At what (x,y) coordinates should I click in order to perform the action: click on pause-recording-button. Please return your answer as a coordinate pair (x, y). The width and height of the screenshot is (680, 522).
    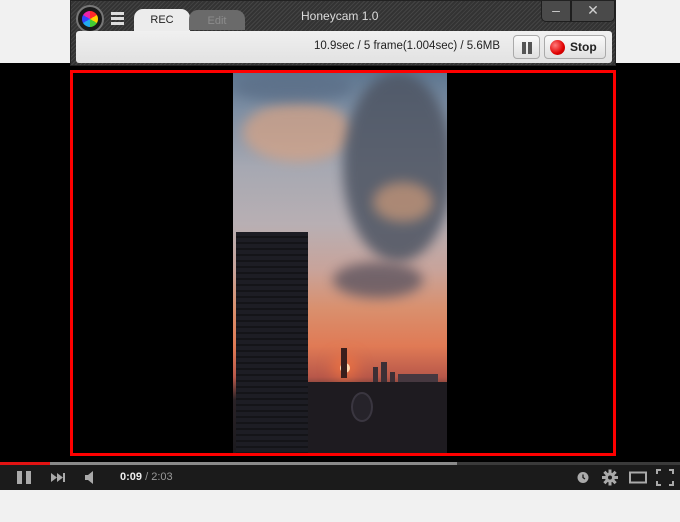
    Looking at the image, I should click on (526, 47).